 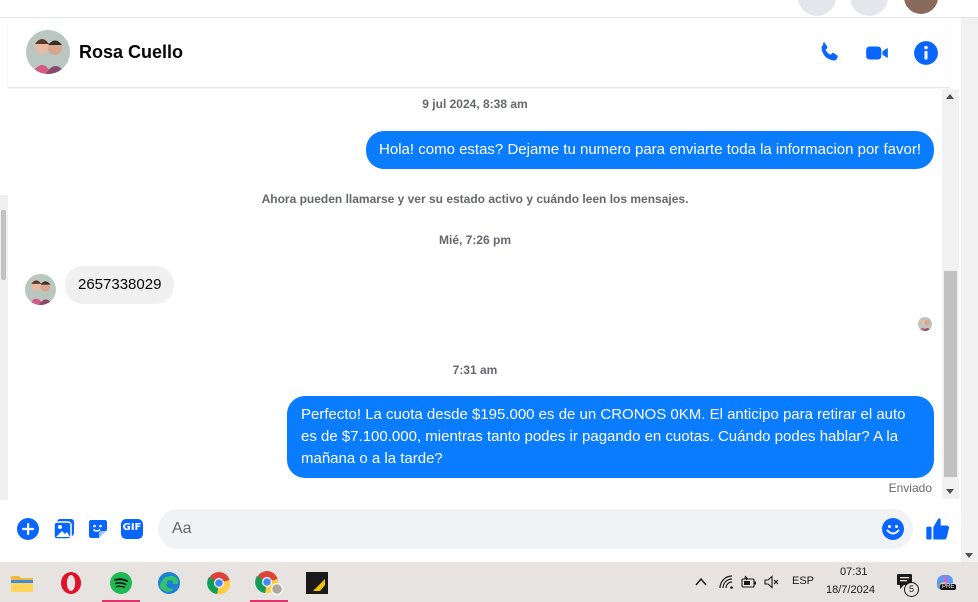 I want to click on wifi-icon, so click(x=726, y=582).